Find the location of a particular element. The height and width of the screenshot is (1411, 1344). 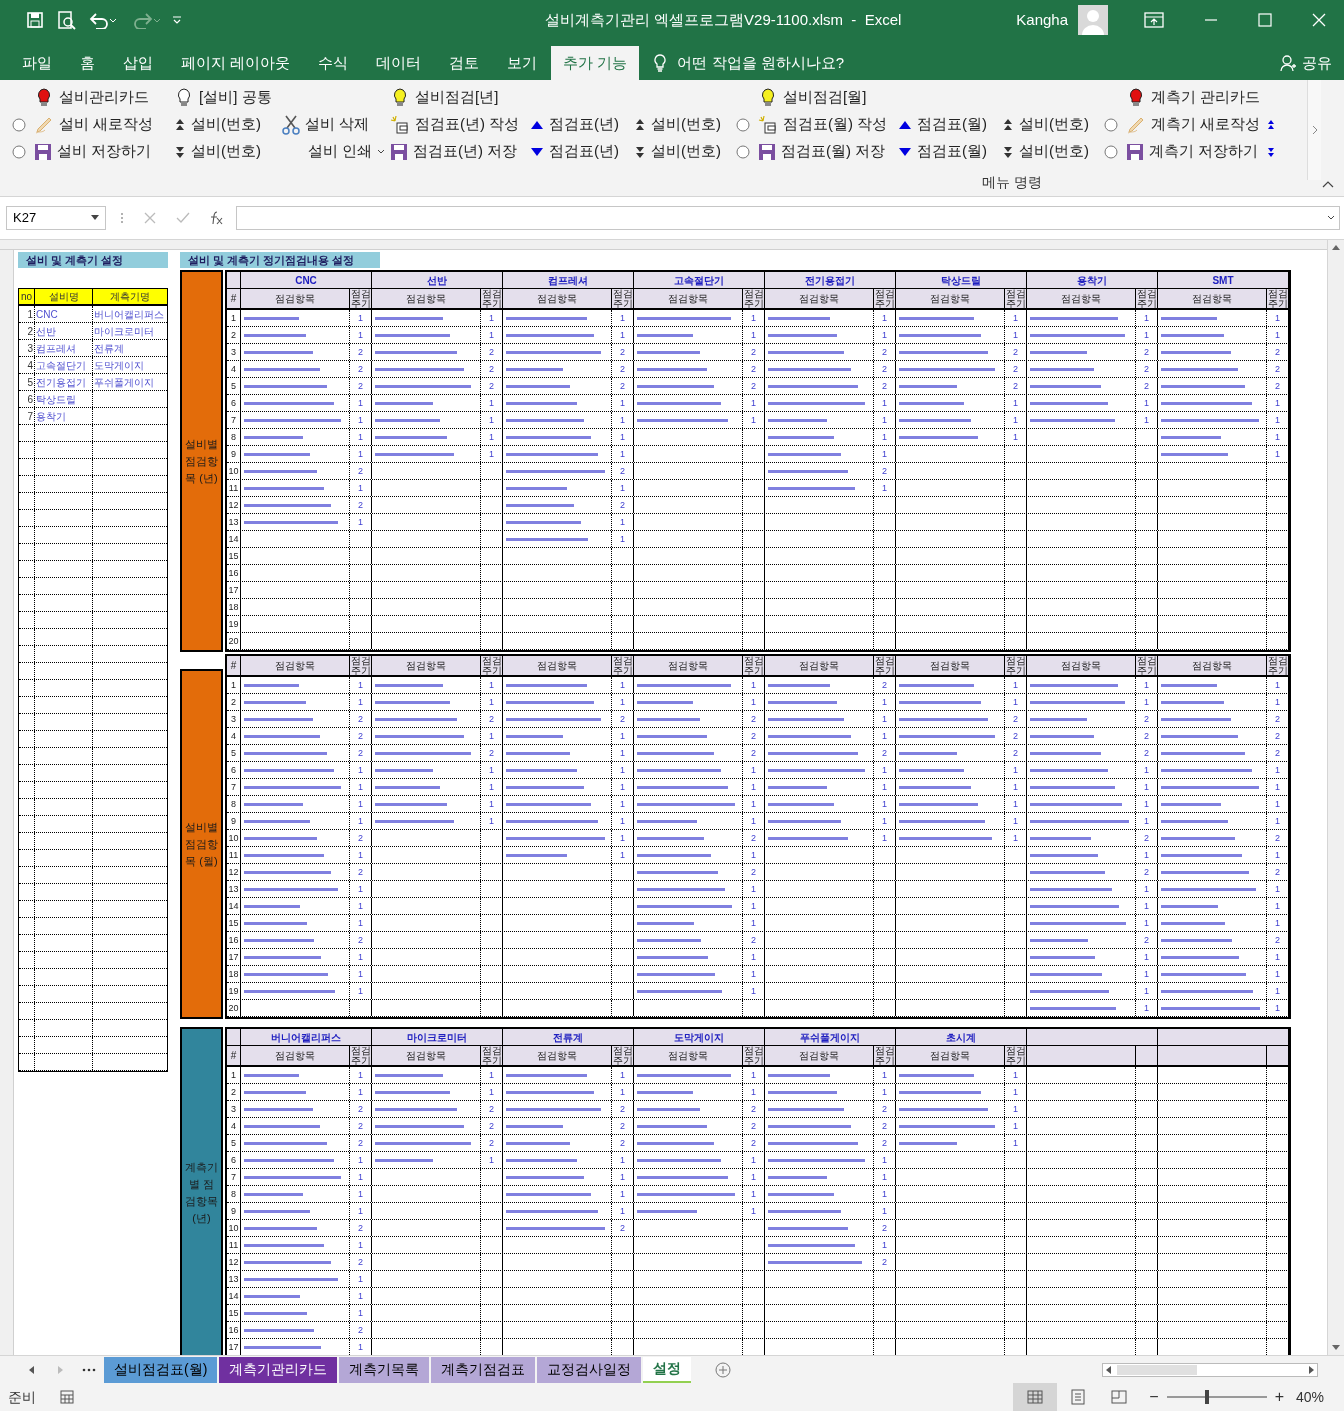

sheet-tab: 설비점검표(월) is located at coordinates (161, 1369).